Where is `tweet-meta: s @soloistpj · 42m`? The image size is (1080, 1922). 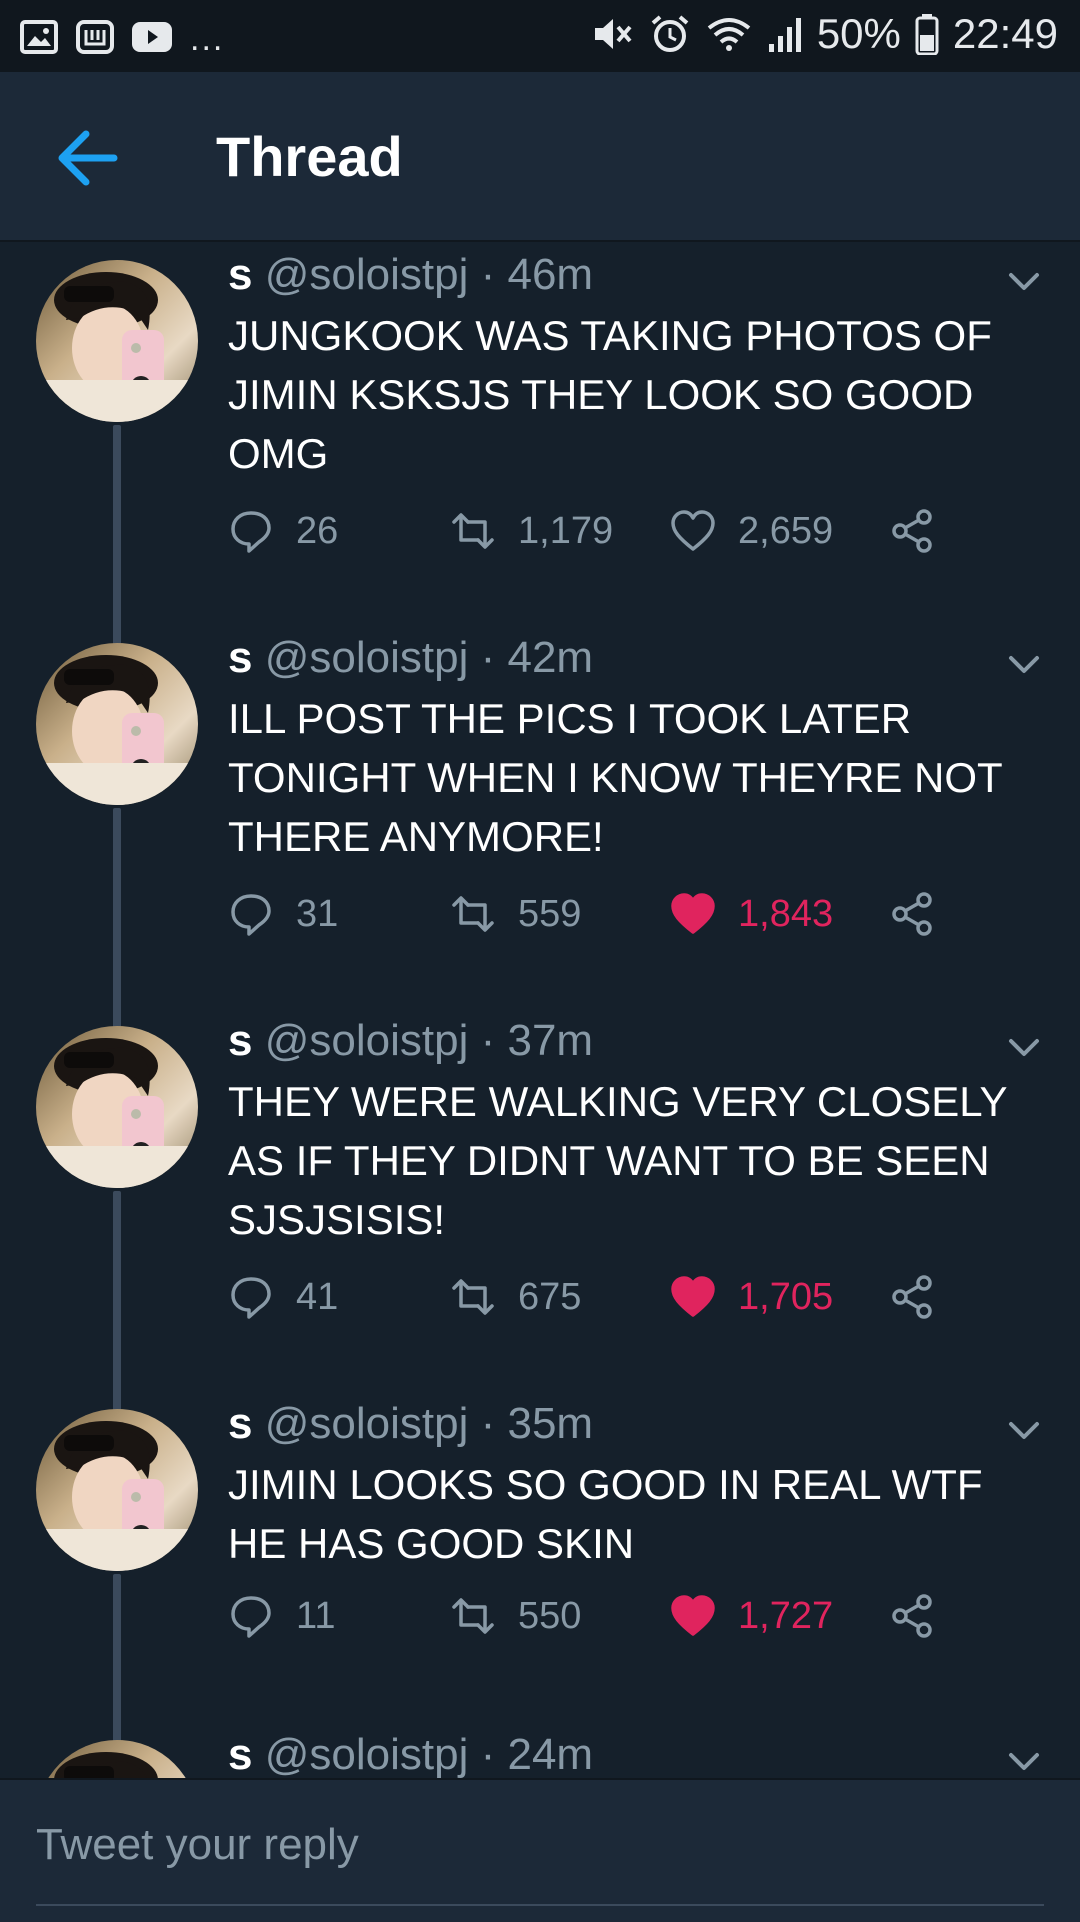
tweet-meta: s @soloistpj · 42m is located at coordinates (410, 658).